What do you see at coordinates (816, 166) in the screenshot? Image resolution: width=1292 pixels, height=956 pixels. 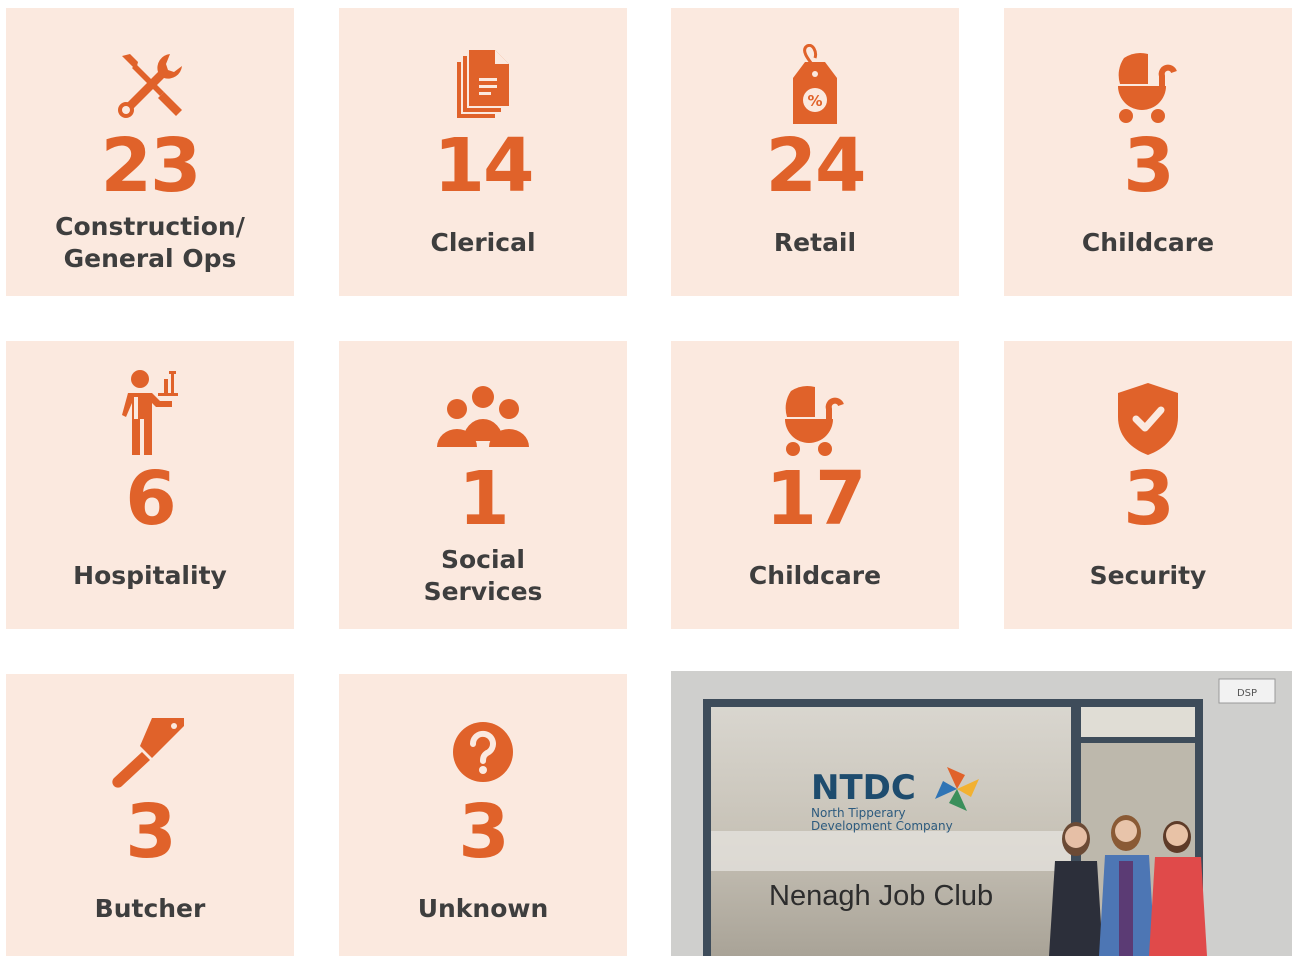 I see `stat-count: 24` at bounding box center [816, 166].